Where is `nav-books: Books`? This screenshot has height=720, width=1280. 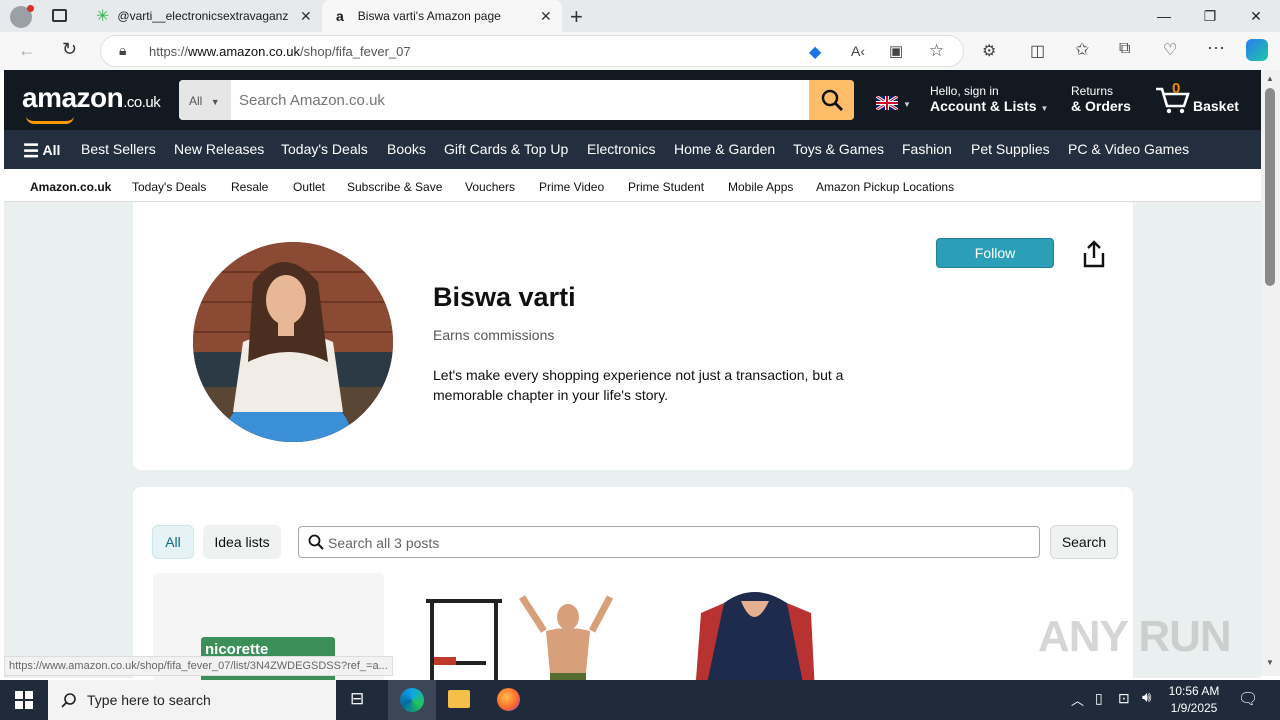 nav-books: Books is located at coordinates (406, 149).